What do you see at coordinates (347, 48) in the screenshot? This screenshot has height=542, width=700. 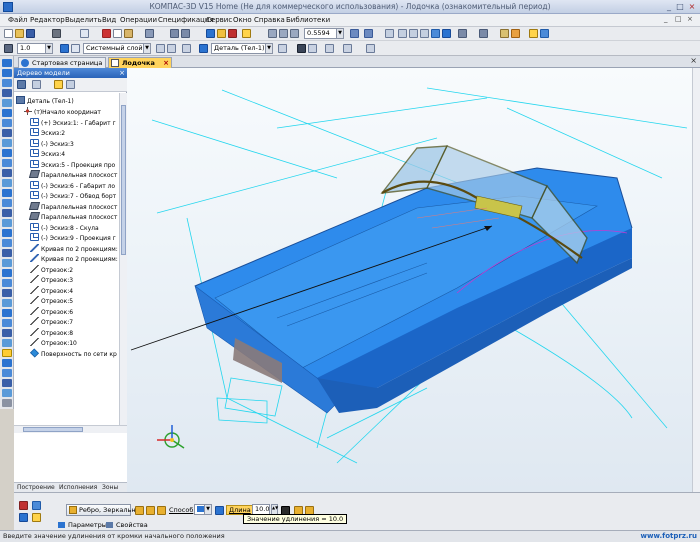 I see `style-icon` at bounding box center [347, 48].